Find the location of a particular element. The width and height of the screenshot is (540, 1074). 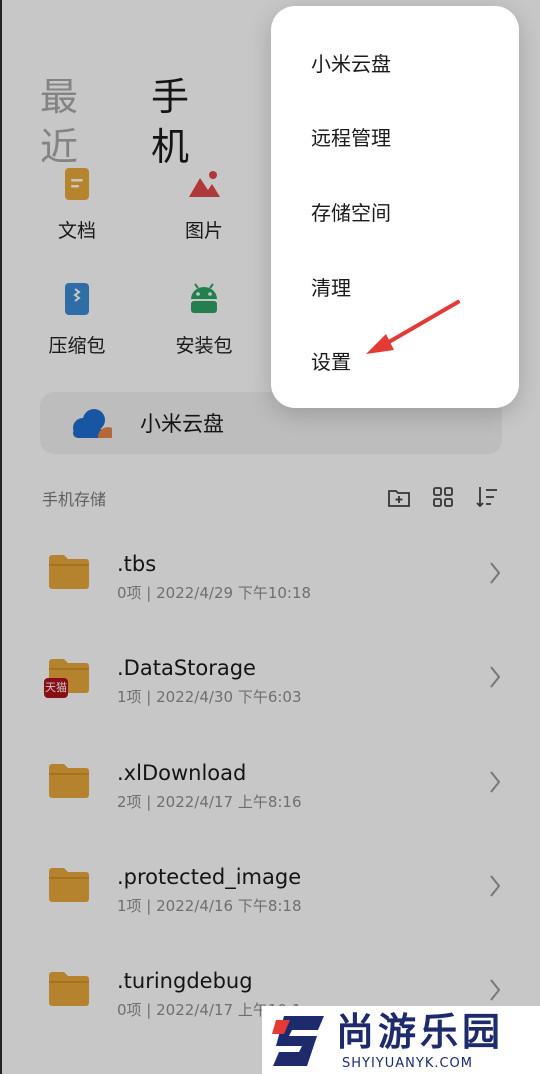

watermark-logo-icon is located at coordinates (298, 1041).